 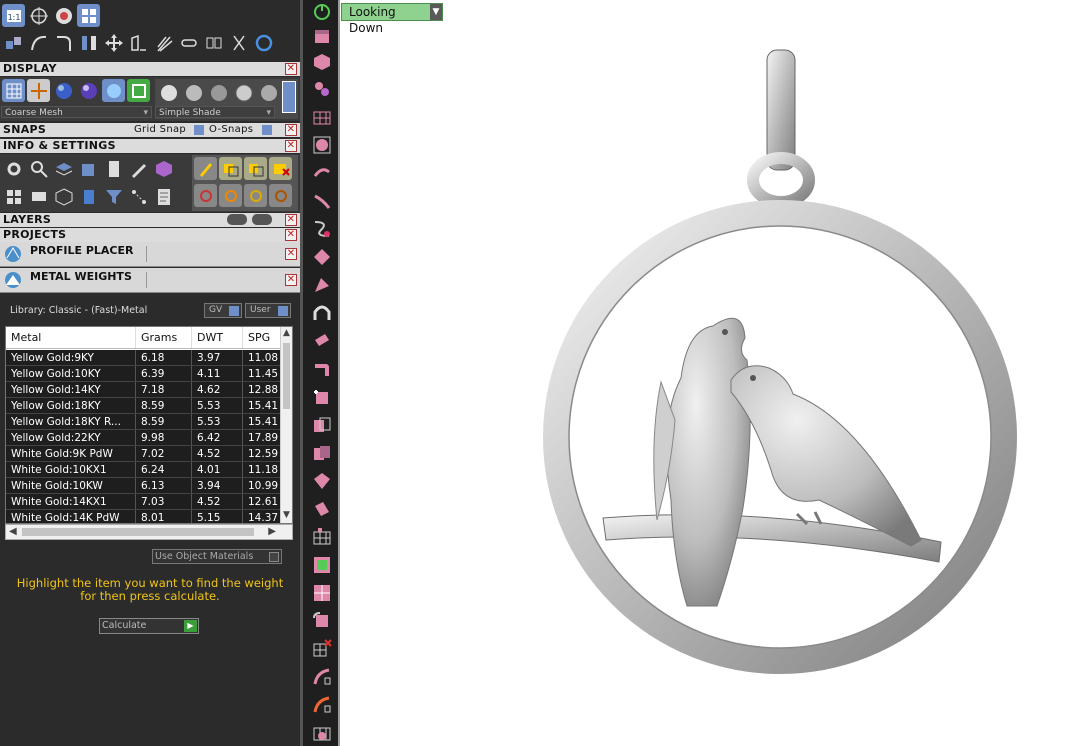 What do you see at coordinates (322, 62) in the screenshot?
I see `pink-cube-icon` at bounding box center [322, 62].